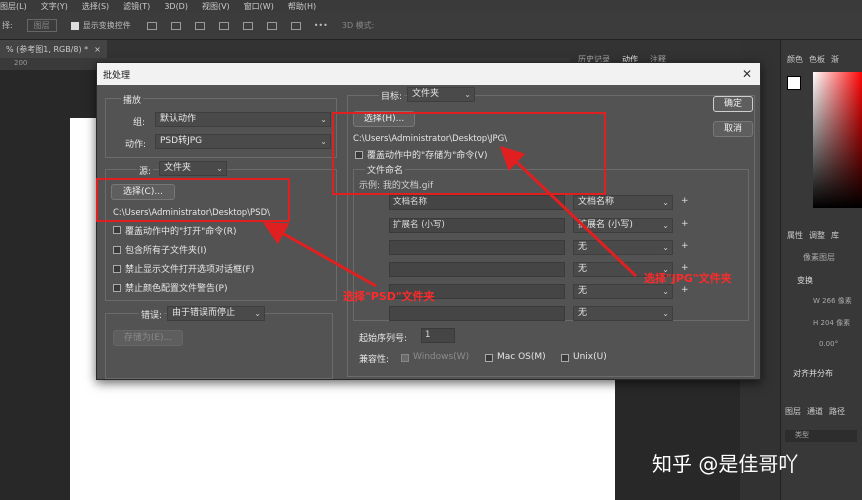 Image resolution: width=862 pixels, height=500 pixels. I want to click on watermark: 知乎 @是佳哥吖, so click(725, 464).